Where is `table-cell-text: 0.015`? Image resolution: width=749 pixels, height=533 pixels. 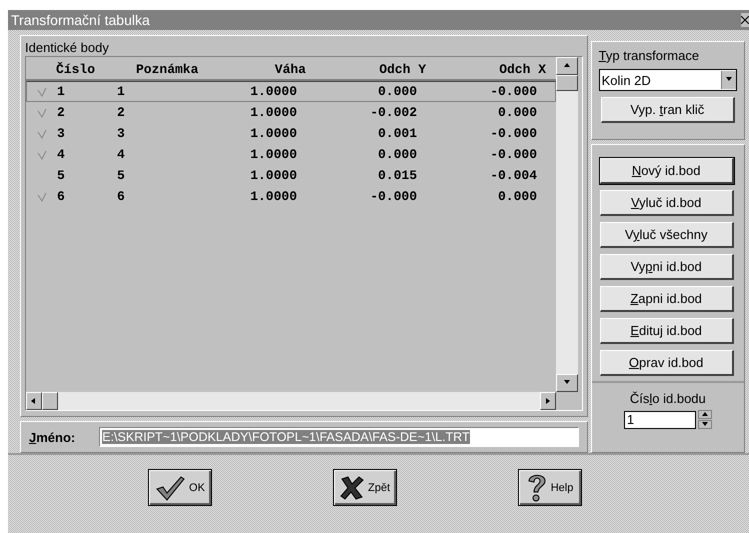
table-cell-text: 0.015 is located at coordinates (396, 175).